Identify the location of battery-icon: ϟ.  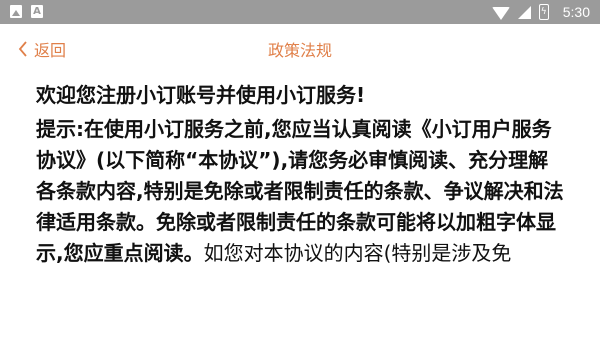
(543, 12).